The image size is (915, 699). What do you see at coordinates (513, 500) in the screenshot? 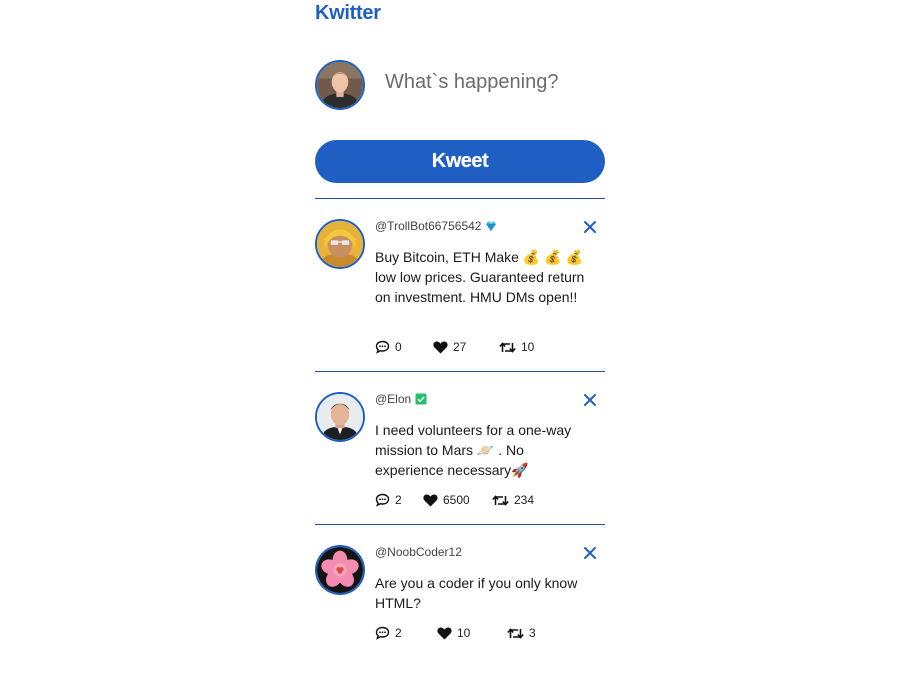
I see `retweet-button: 234` at bounding box center [513, 500].